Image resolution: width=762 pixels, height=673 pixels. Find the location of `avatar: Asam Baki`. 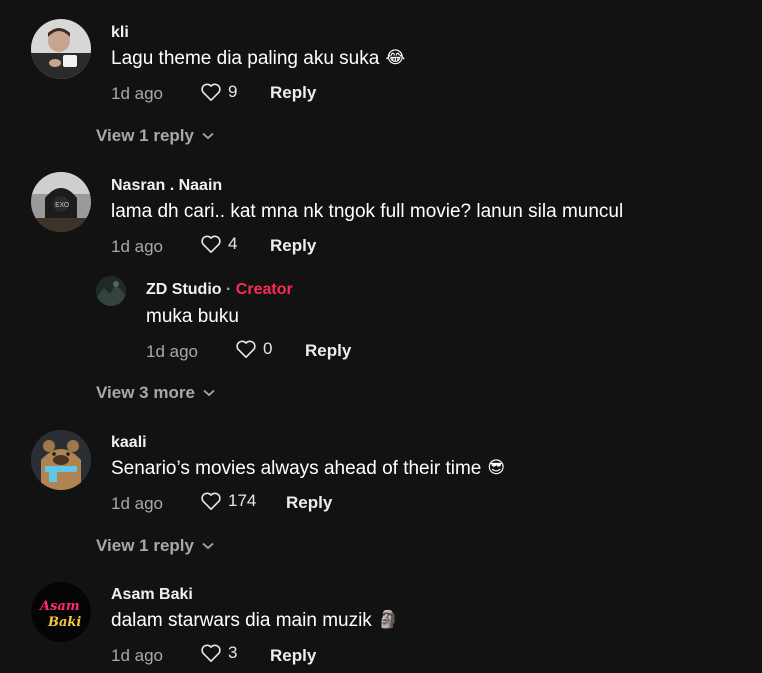

avatar: Asam Baki is located at coordinates (61, 612).